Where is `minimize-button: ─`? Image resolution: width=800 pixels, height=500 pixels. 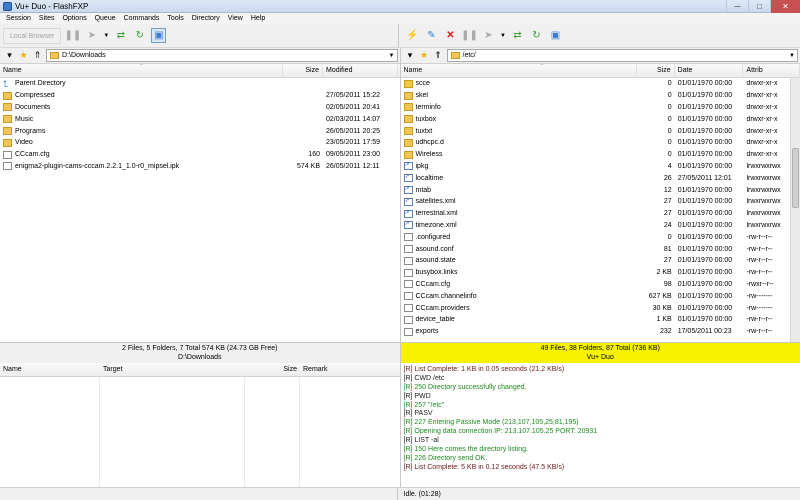 minimize-button: ─ is located at coordinates (737, 6).